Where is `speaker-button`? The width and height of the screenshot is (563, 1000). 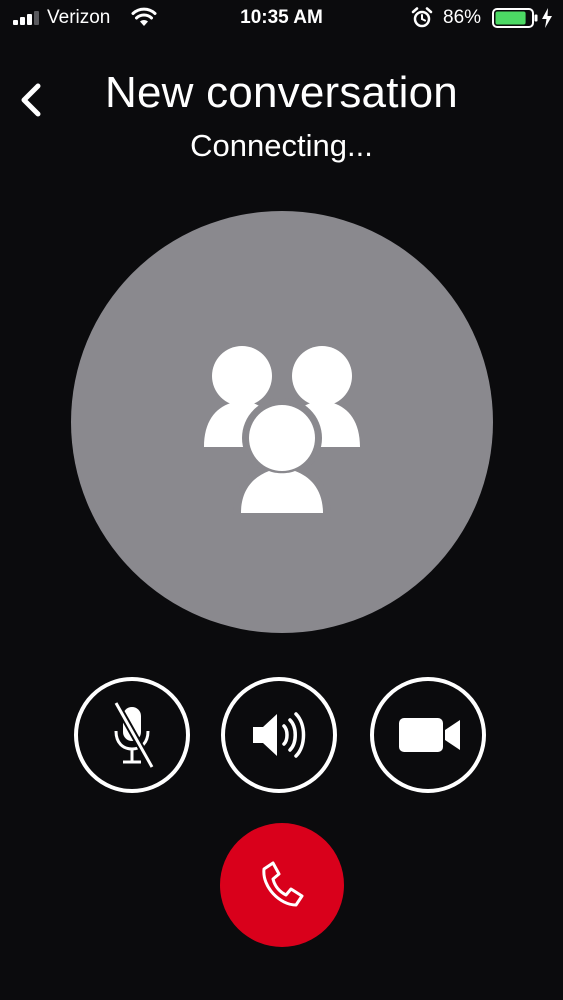 speaker-button is located at coordinates (279, 735).